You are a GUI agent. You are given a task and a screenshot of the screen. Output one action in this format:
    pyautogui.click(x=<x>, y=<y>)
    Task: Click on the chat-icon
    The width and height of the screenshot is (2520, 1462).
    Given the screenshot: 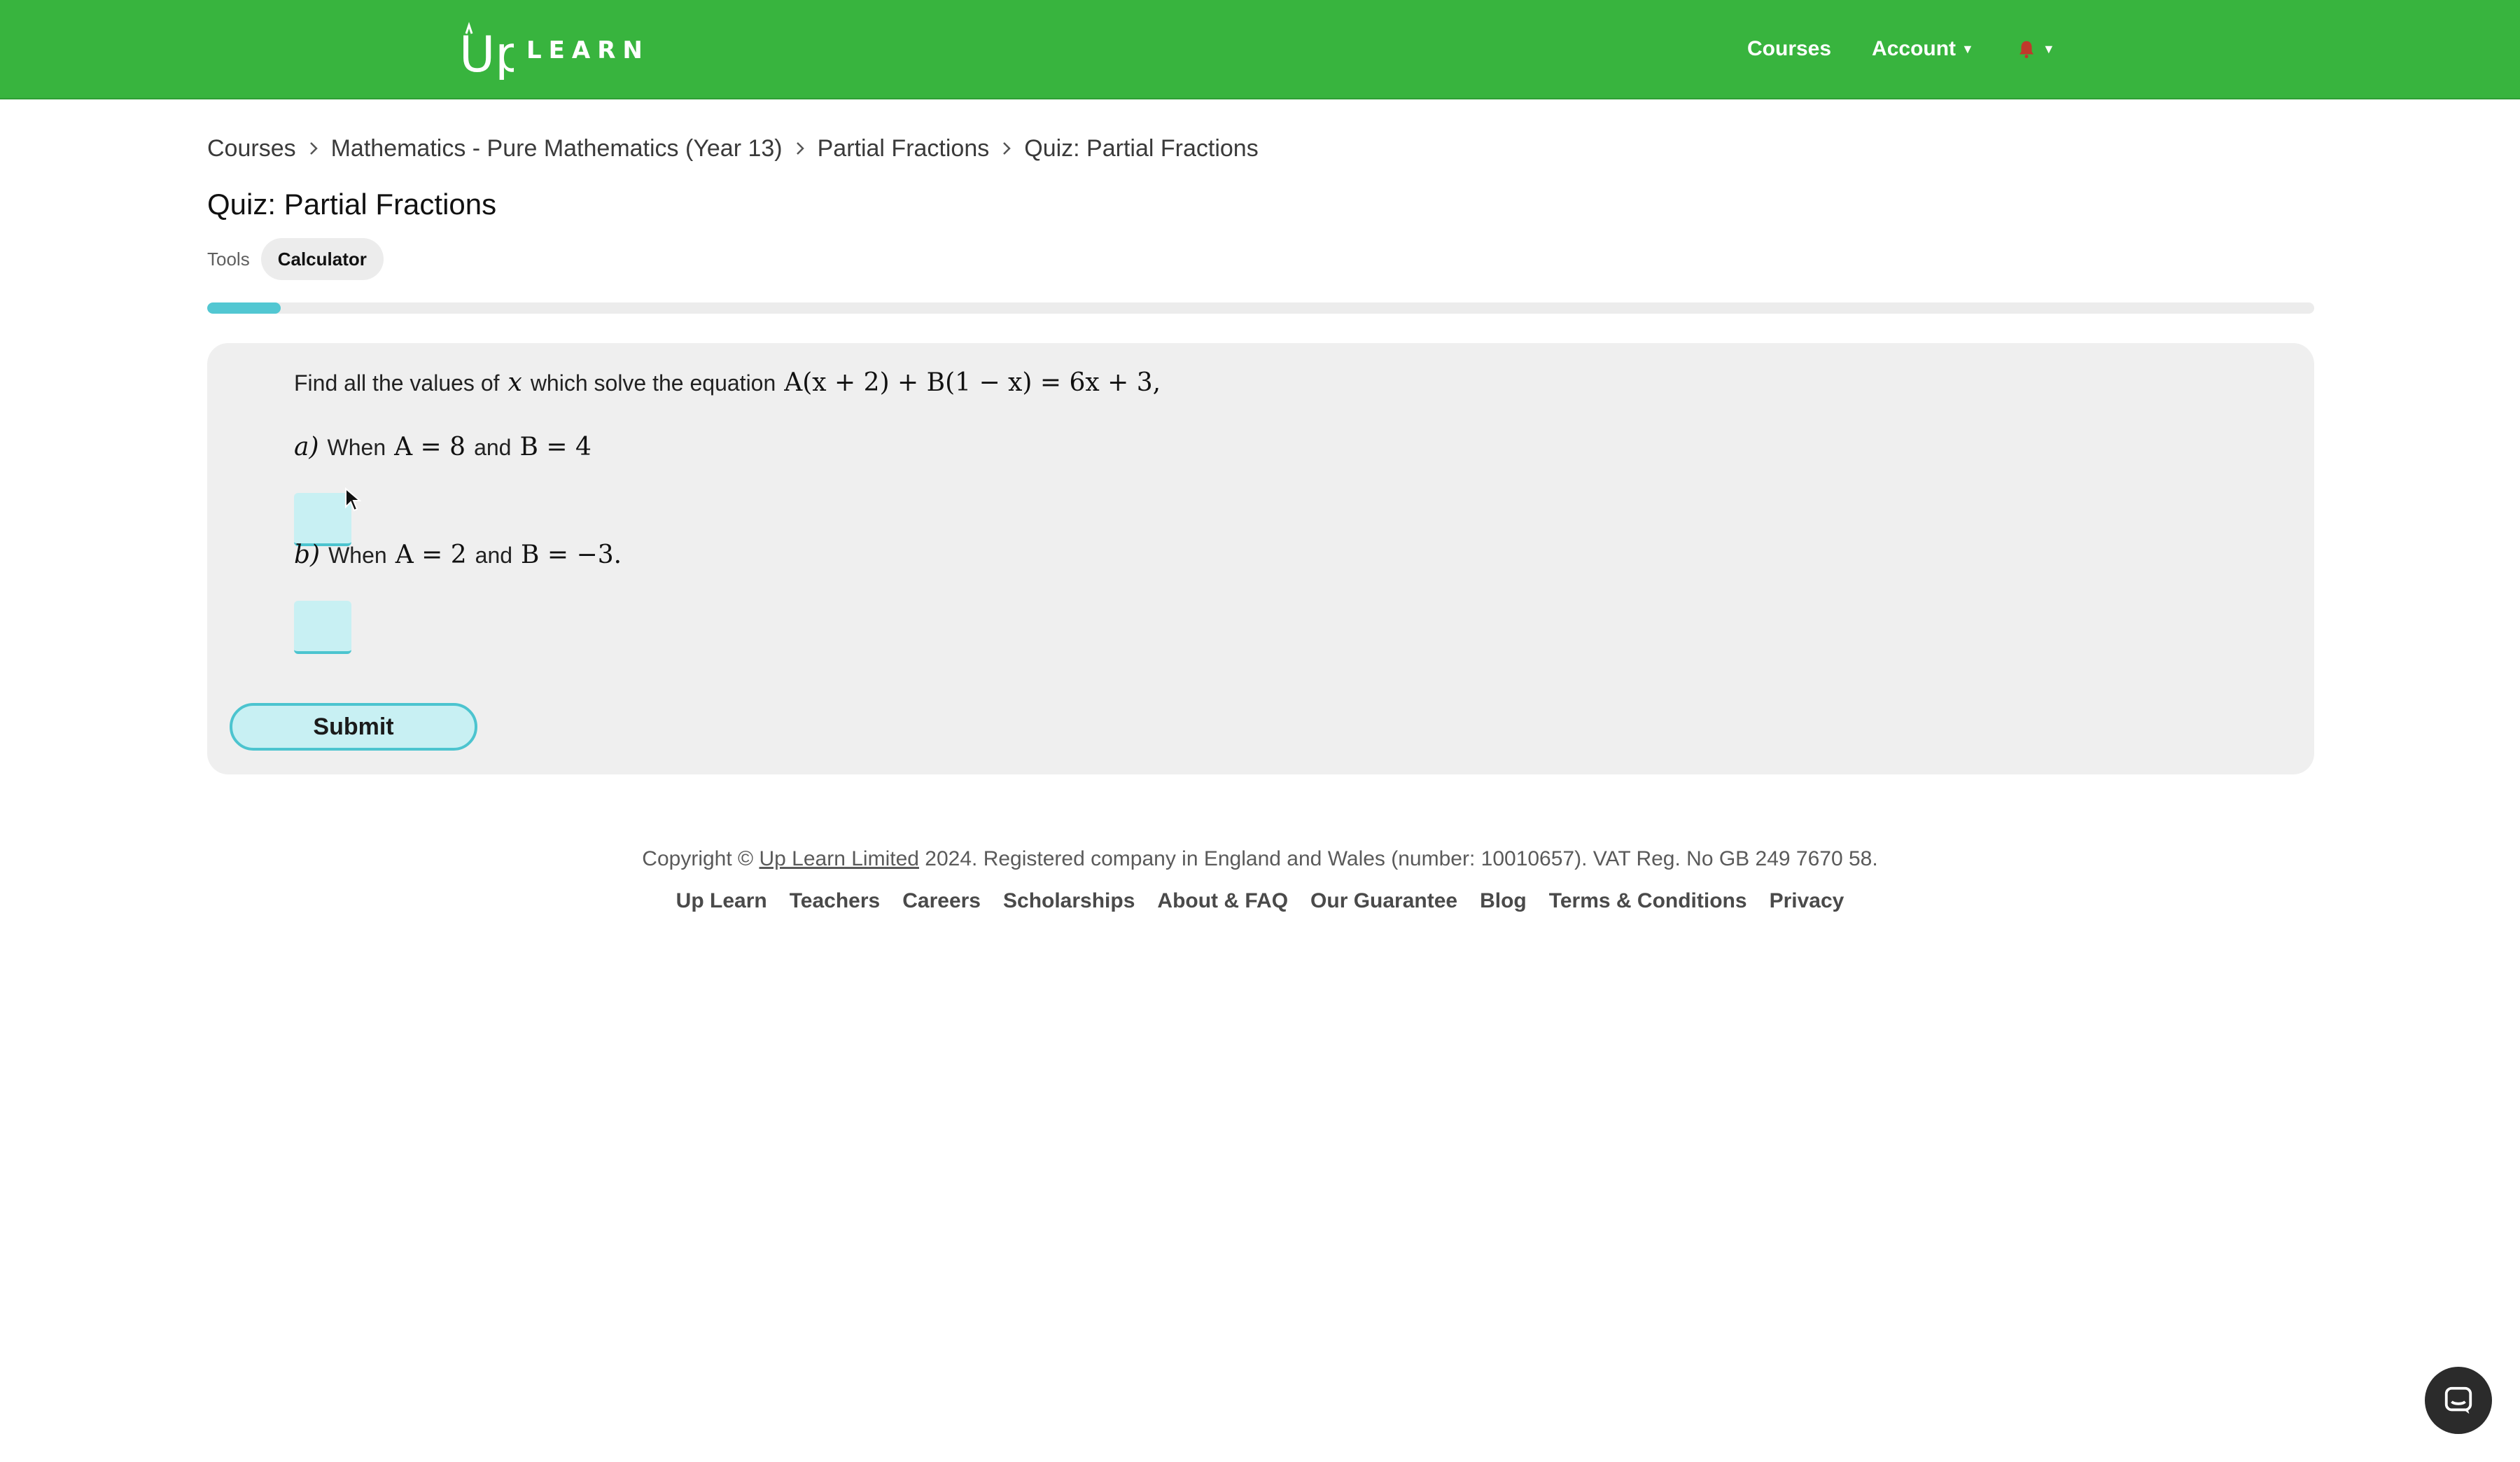 What is the action you would take?
    pyautogui.click(x=2458, y=1400)
    